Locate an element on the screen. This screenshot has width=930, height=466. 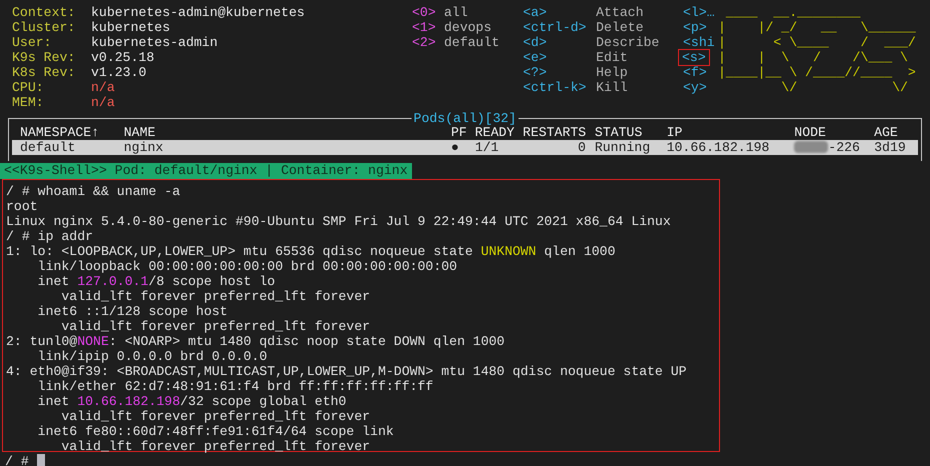
info-value: v1.23.0 is located at coordinates (118, 72).